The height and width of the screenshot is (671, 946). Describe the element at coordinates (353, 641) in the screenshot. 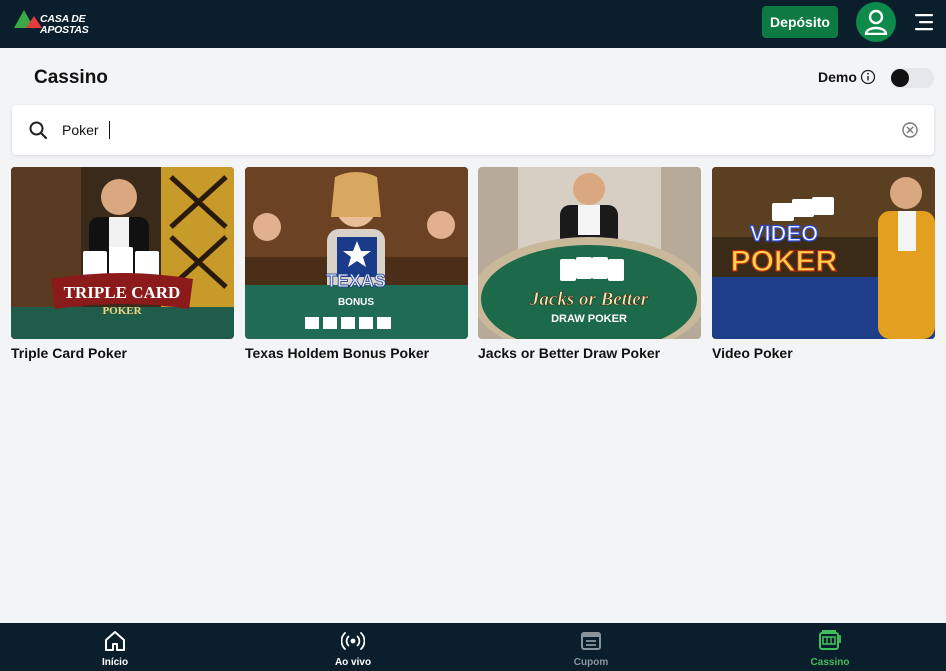

I see `live-icon` at that location.